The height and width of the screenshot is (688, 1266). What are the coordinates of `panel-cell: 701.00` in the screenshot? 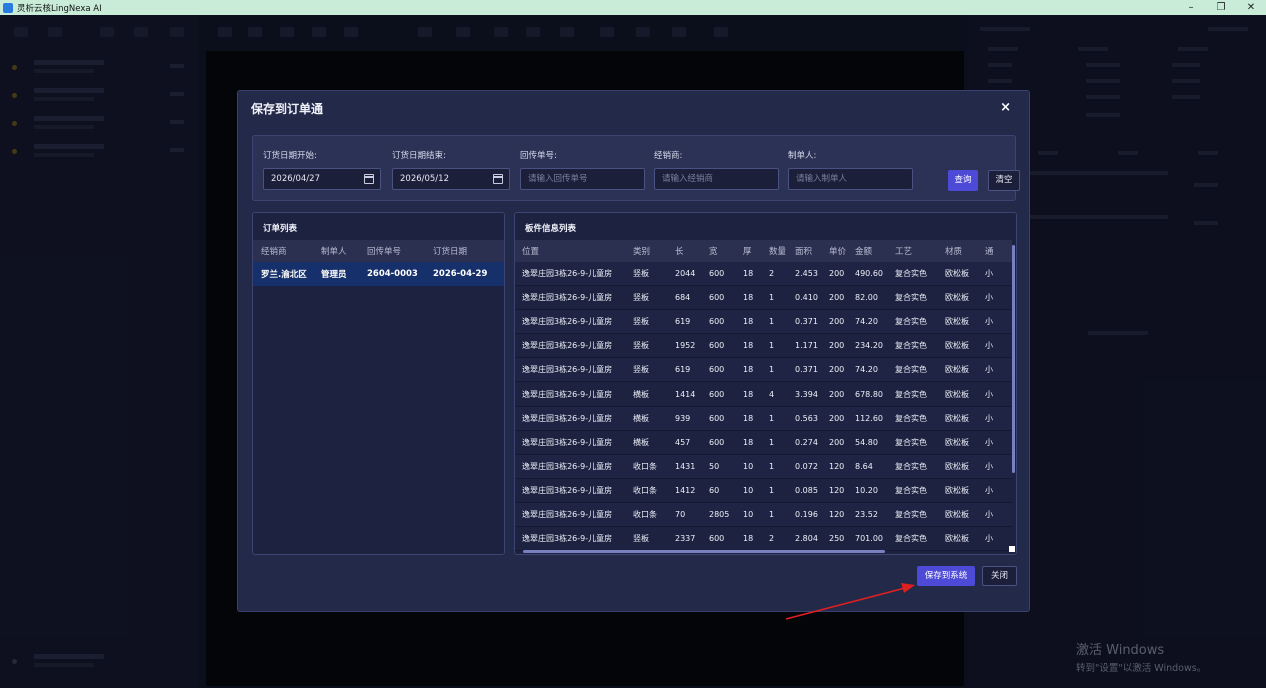 It's located at (869, 539).